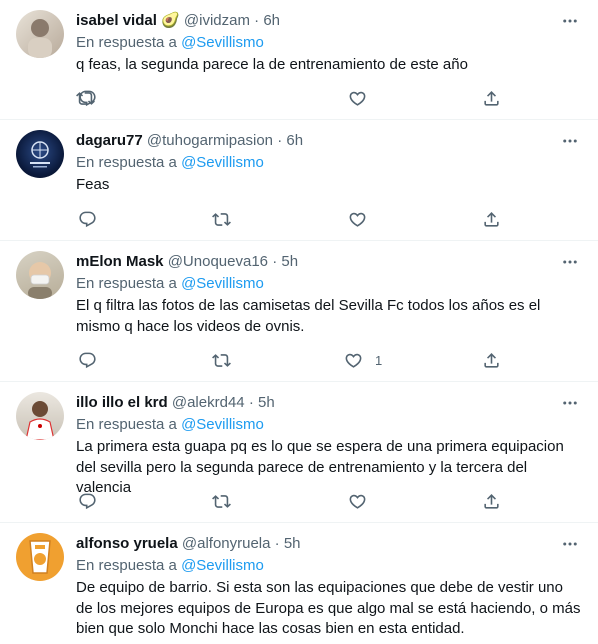 This screenshot has height=644, width=598. Describe the element at coordinates (379, 360) in the screenshot. I see `like-count: 1` at that location.